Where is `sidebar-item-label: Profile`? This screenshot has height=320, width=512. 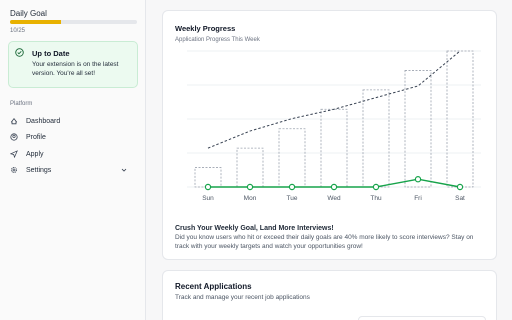 sidebar-item-label: Profile is located at coordinates (36, 137).